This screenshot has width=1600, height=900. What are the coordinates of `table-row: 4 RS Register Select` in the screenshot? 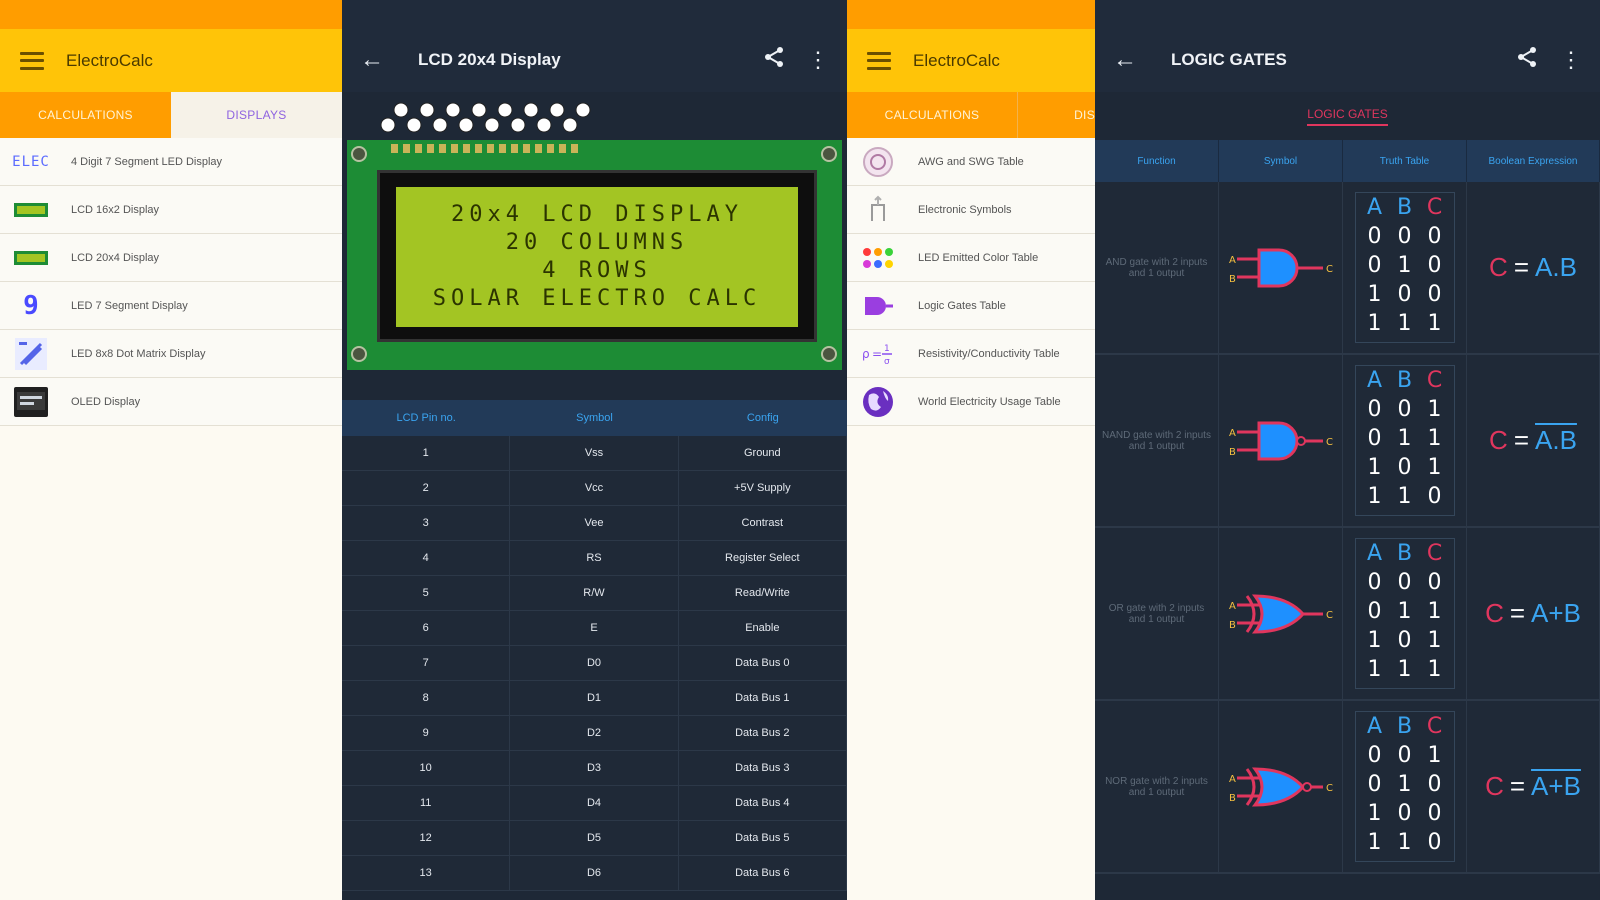 It's located at (594, 558).